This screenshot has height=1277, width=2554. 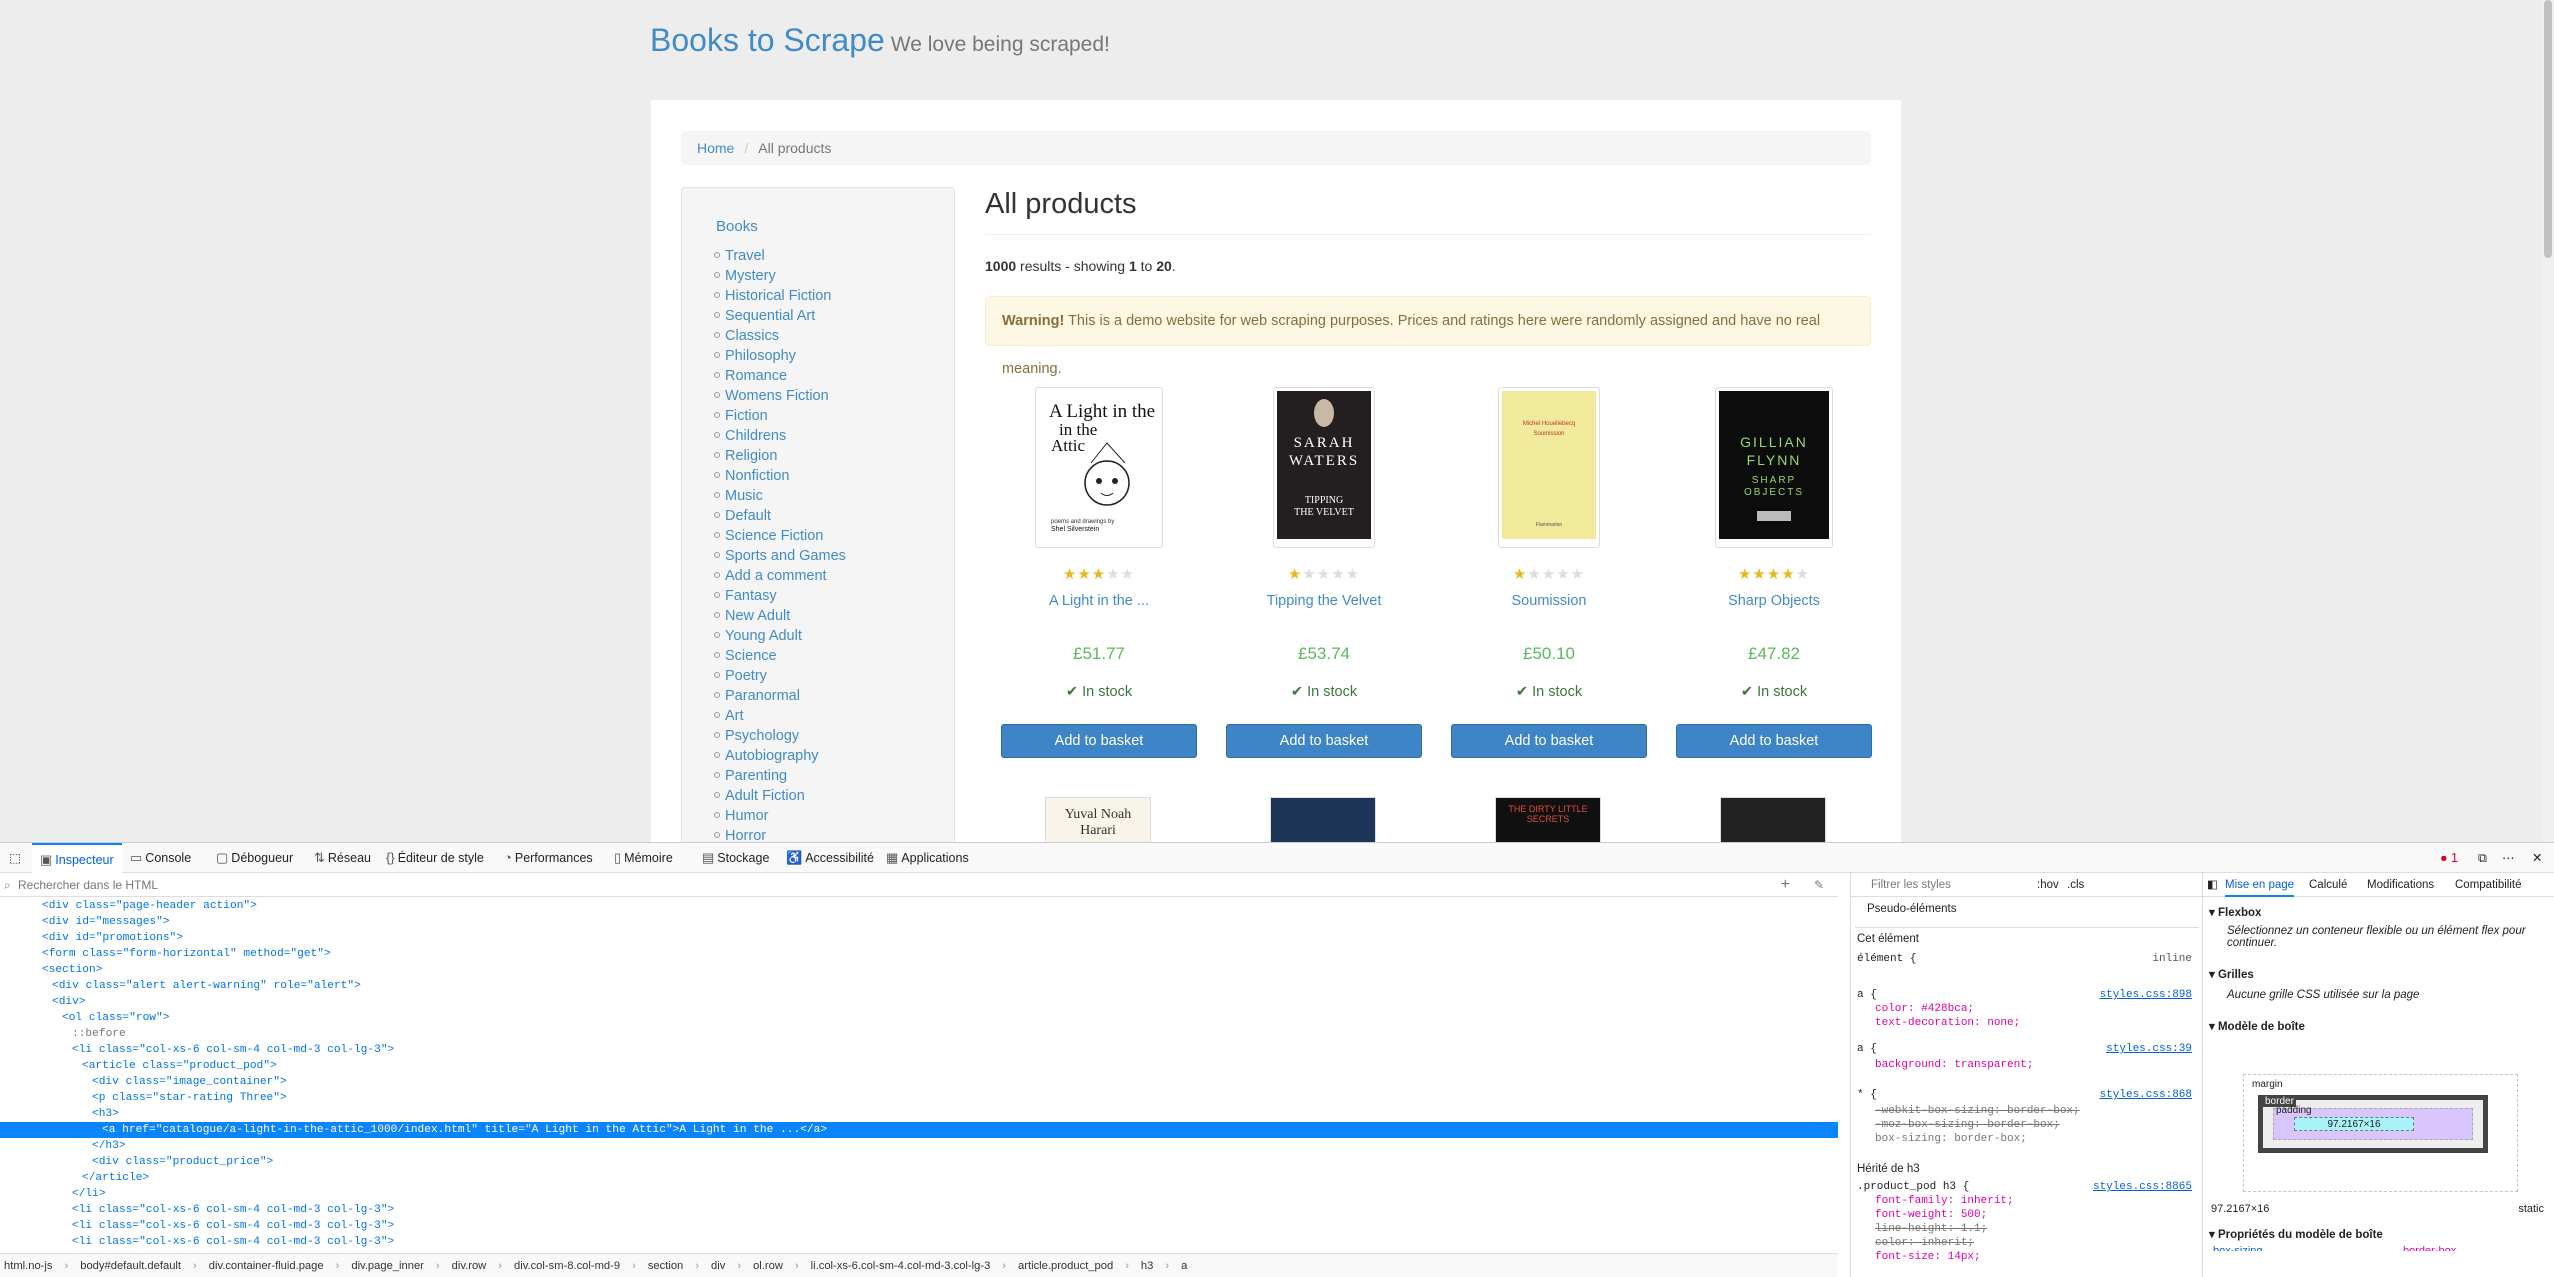 What do you see at coordinates (2048, 885) in the screenshot?
I see `hov-toggle: :hov` at bounding box center [2048, 885].